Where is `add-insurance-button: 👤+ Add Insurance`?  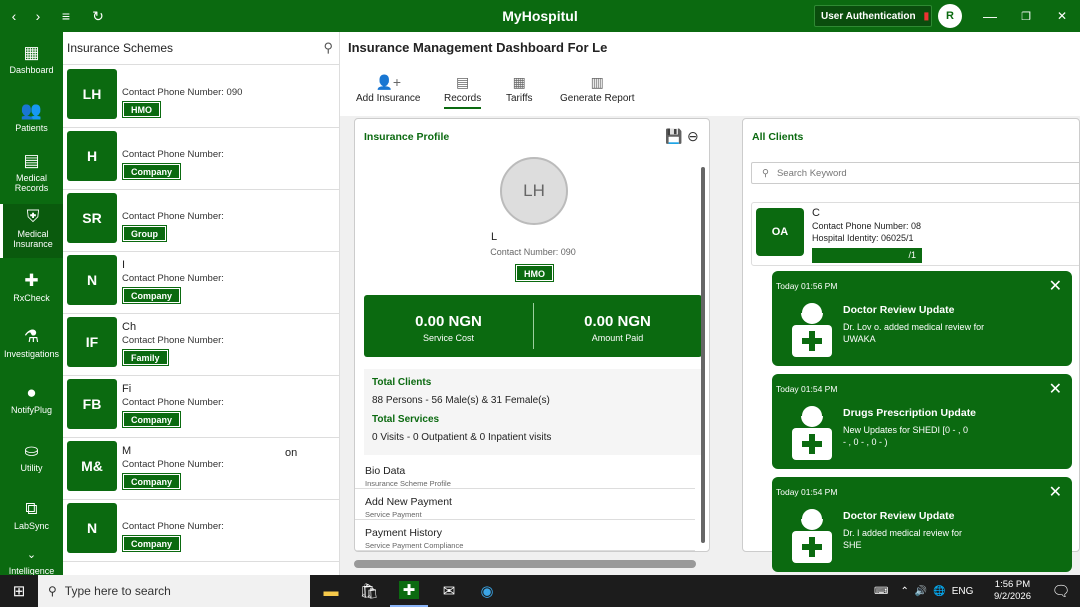 add-insurance-button: 👤+ Add Insurance is located at coordinates (388, 89).